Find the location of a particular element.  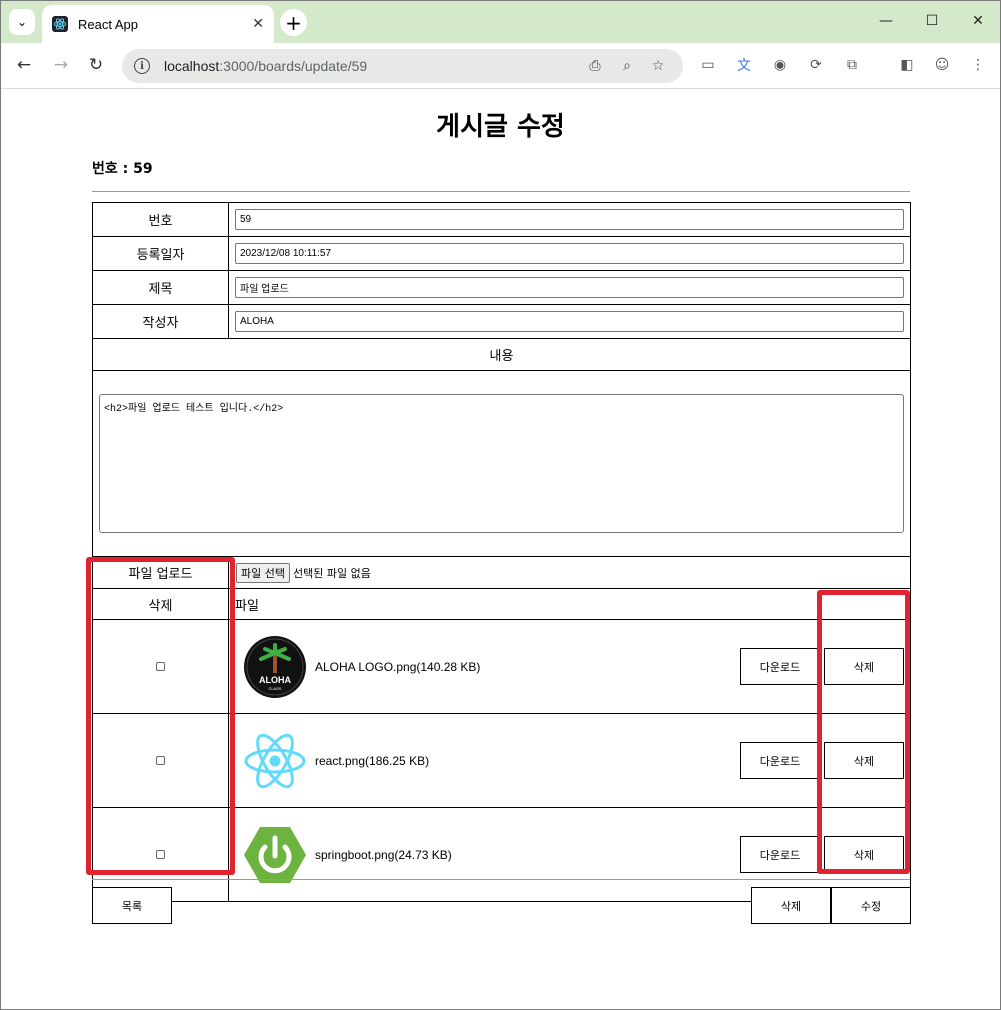

sync-icon: ⟳ is located at coordinates (816, 65).